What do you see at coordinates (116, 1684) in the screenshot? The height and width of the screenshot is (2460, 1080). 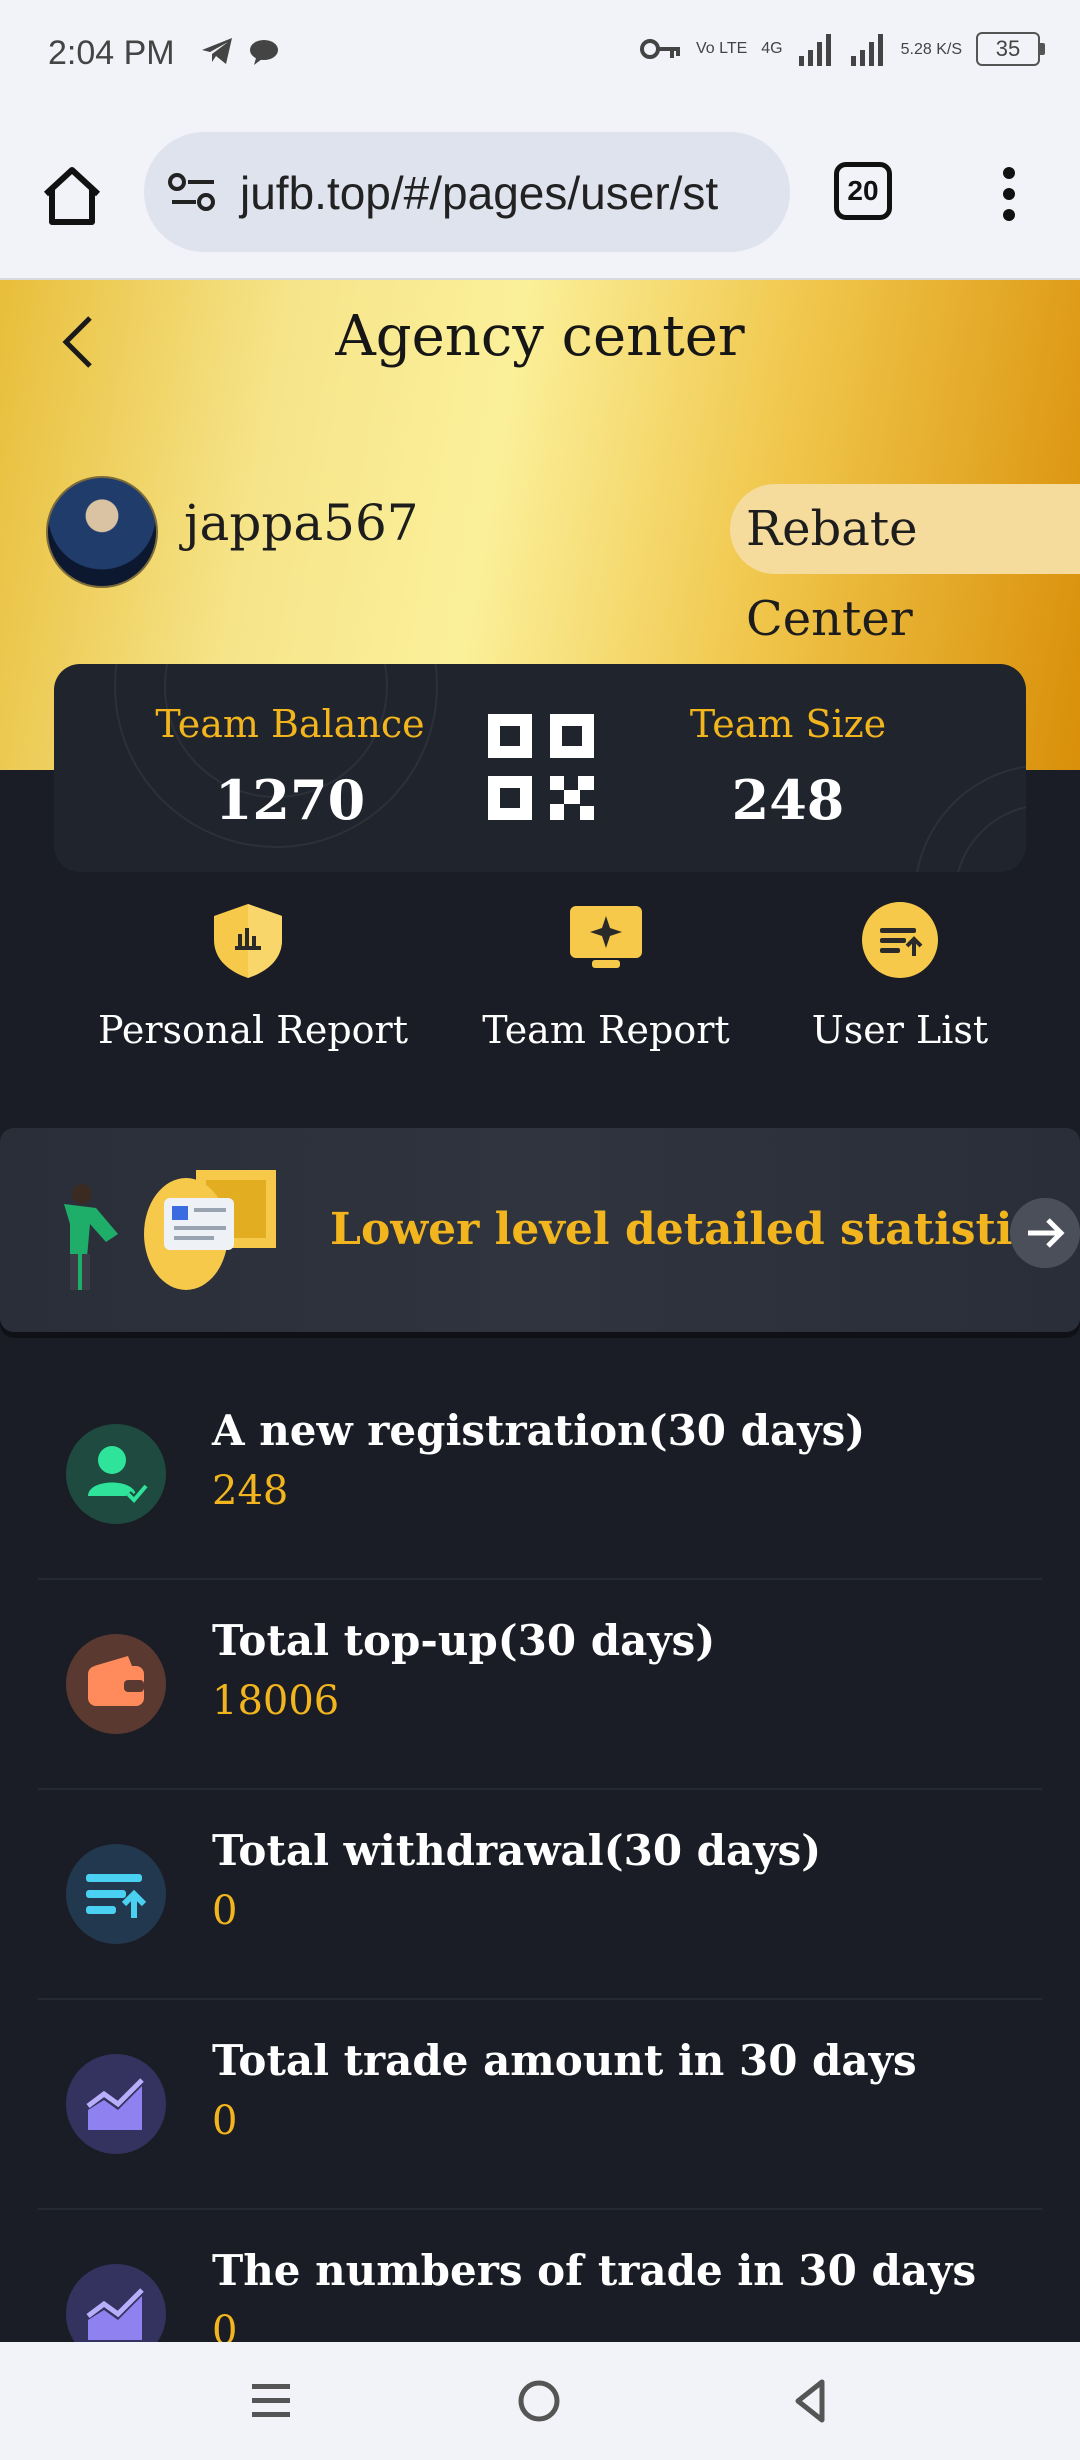 I see `wallet-icon` at bounding box center [116, 1684].